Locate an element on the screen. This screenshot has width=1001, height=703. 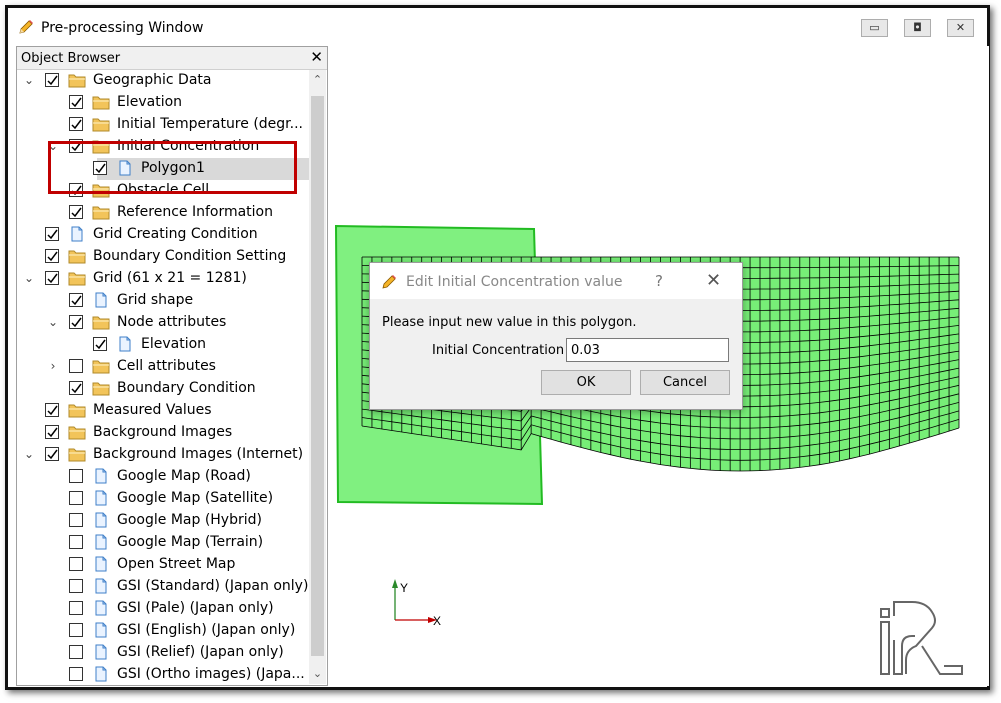
object-browser-close-icon: ✕ is located at coordinates (316, 57).